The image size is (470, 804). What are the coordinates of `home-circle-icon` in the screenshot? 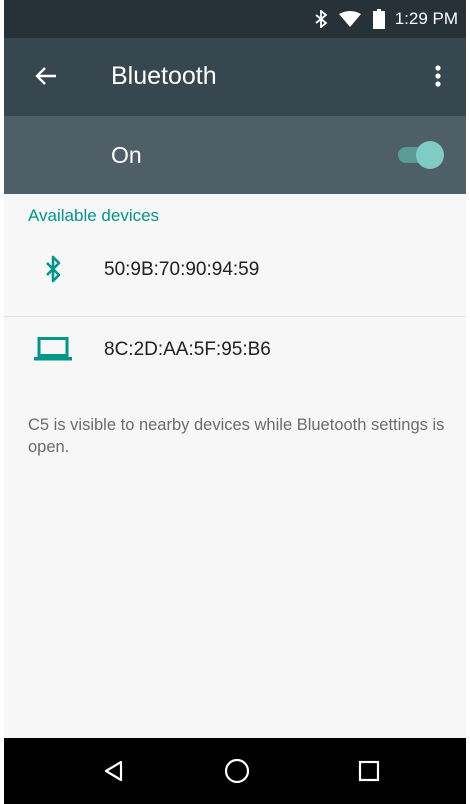 It's located at (237, 771).